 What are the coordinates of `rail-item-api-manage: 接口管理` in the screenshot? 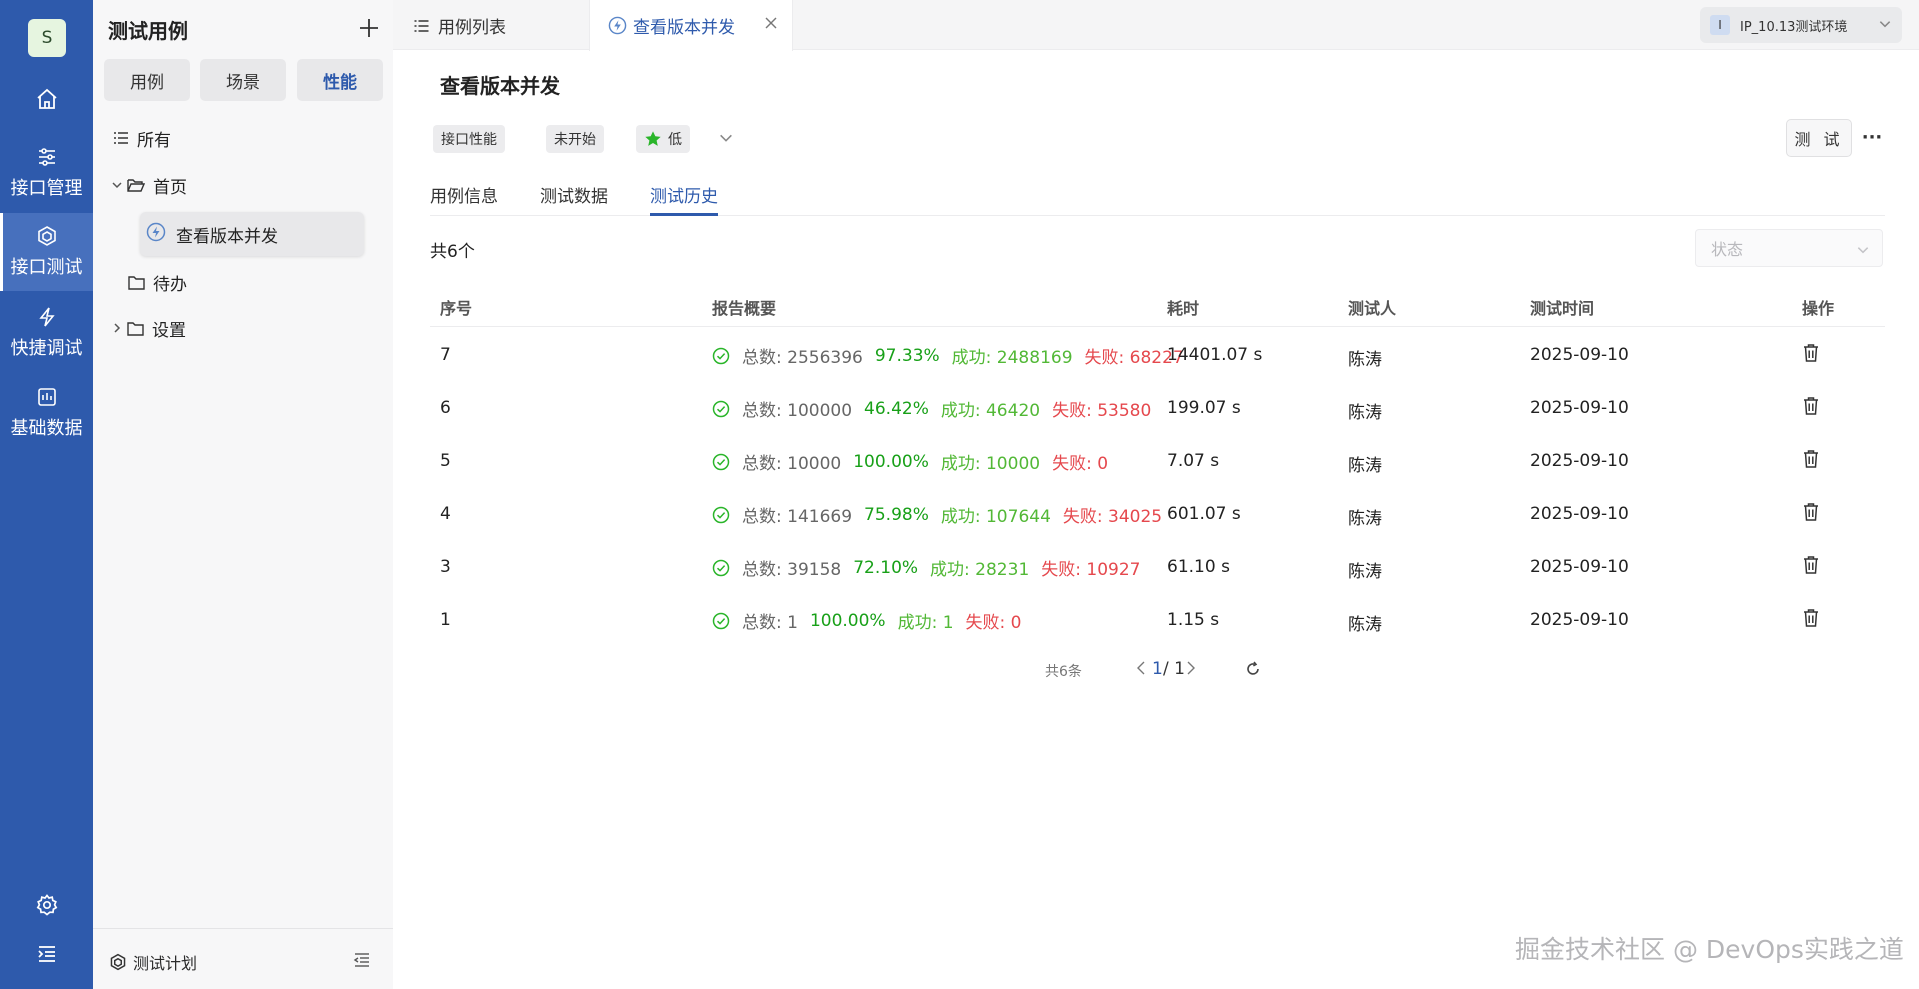 It's located at (46, 173).